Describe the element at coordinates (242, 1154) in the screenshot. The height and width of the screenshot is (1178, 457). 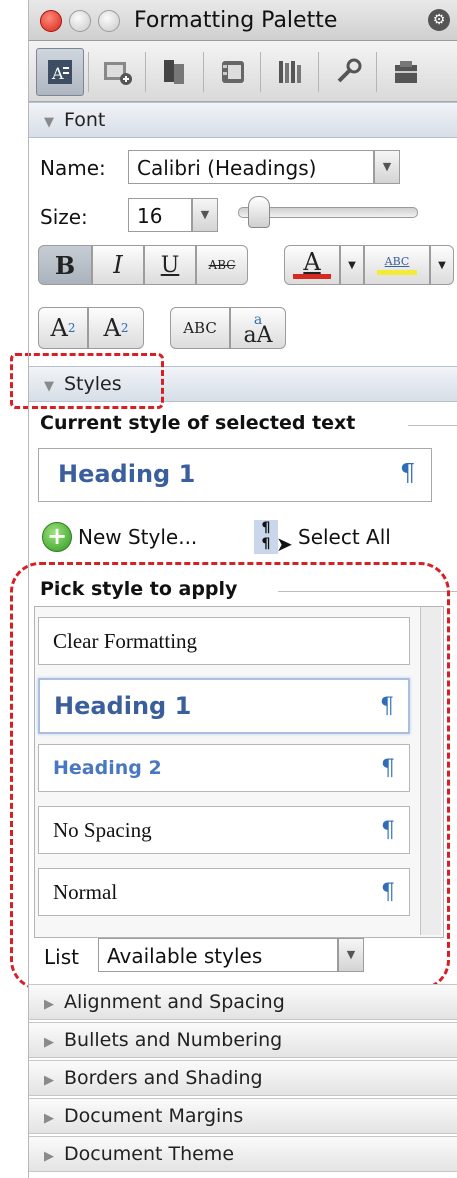
I see `theme-section-header: ▶ Document Theme` at that location.